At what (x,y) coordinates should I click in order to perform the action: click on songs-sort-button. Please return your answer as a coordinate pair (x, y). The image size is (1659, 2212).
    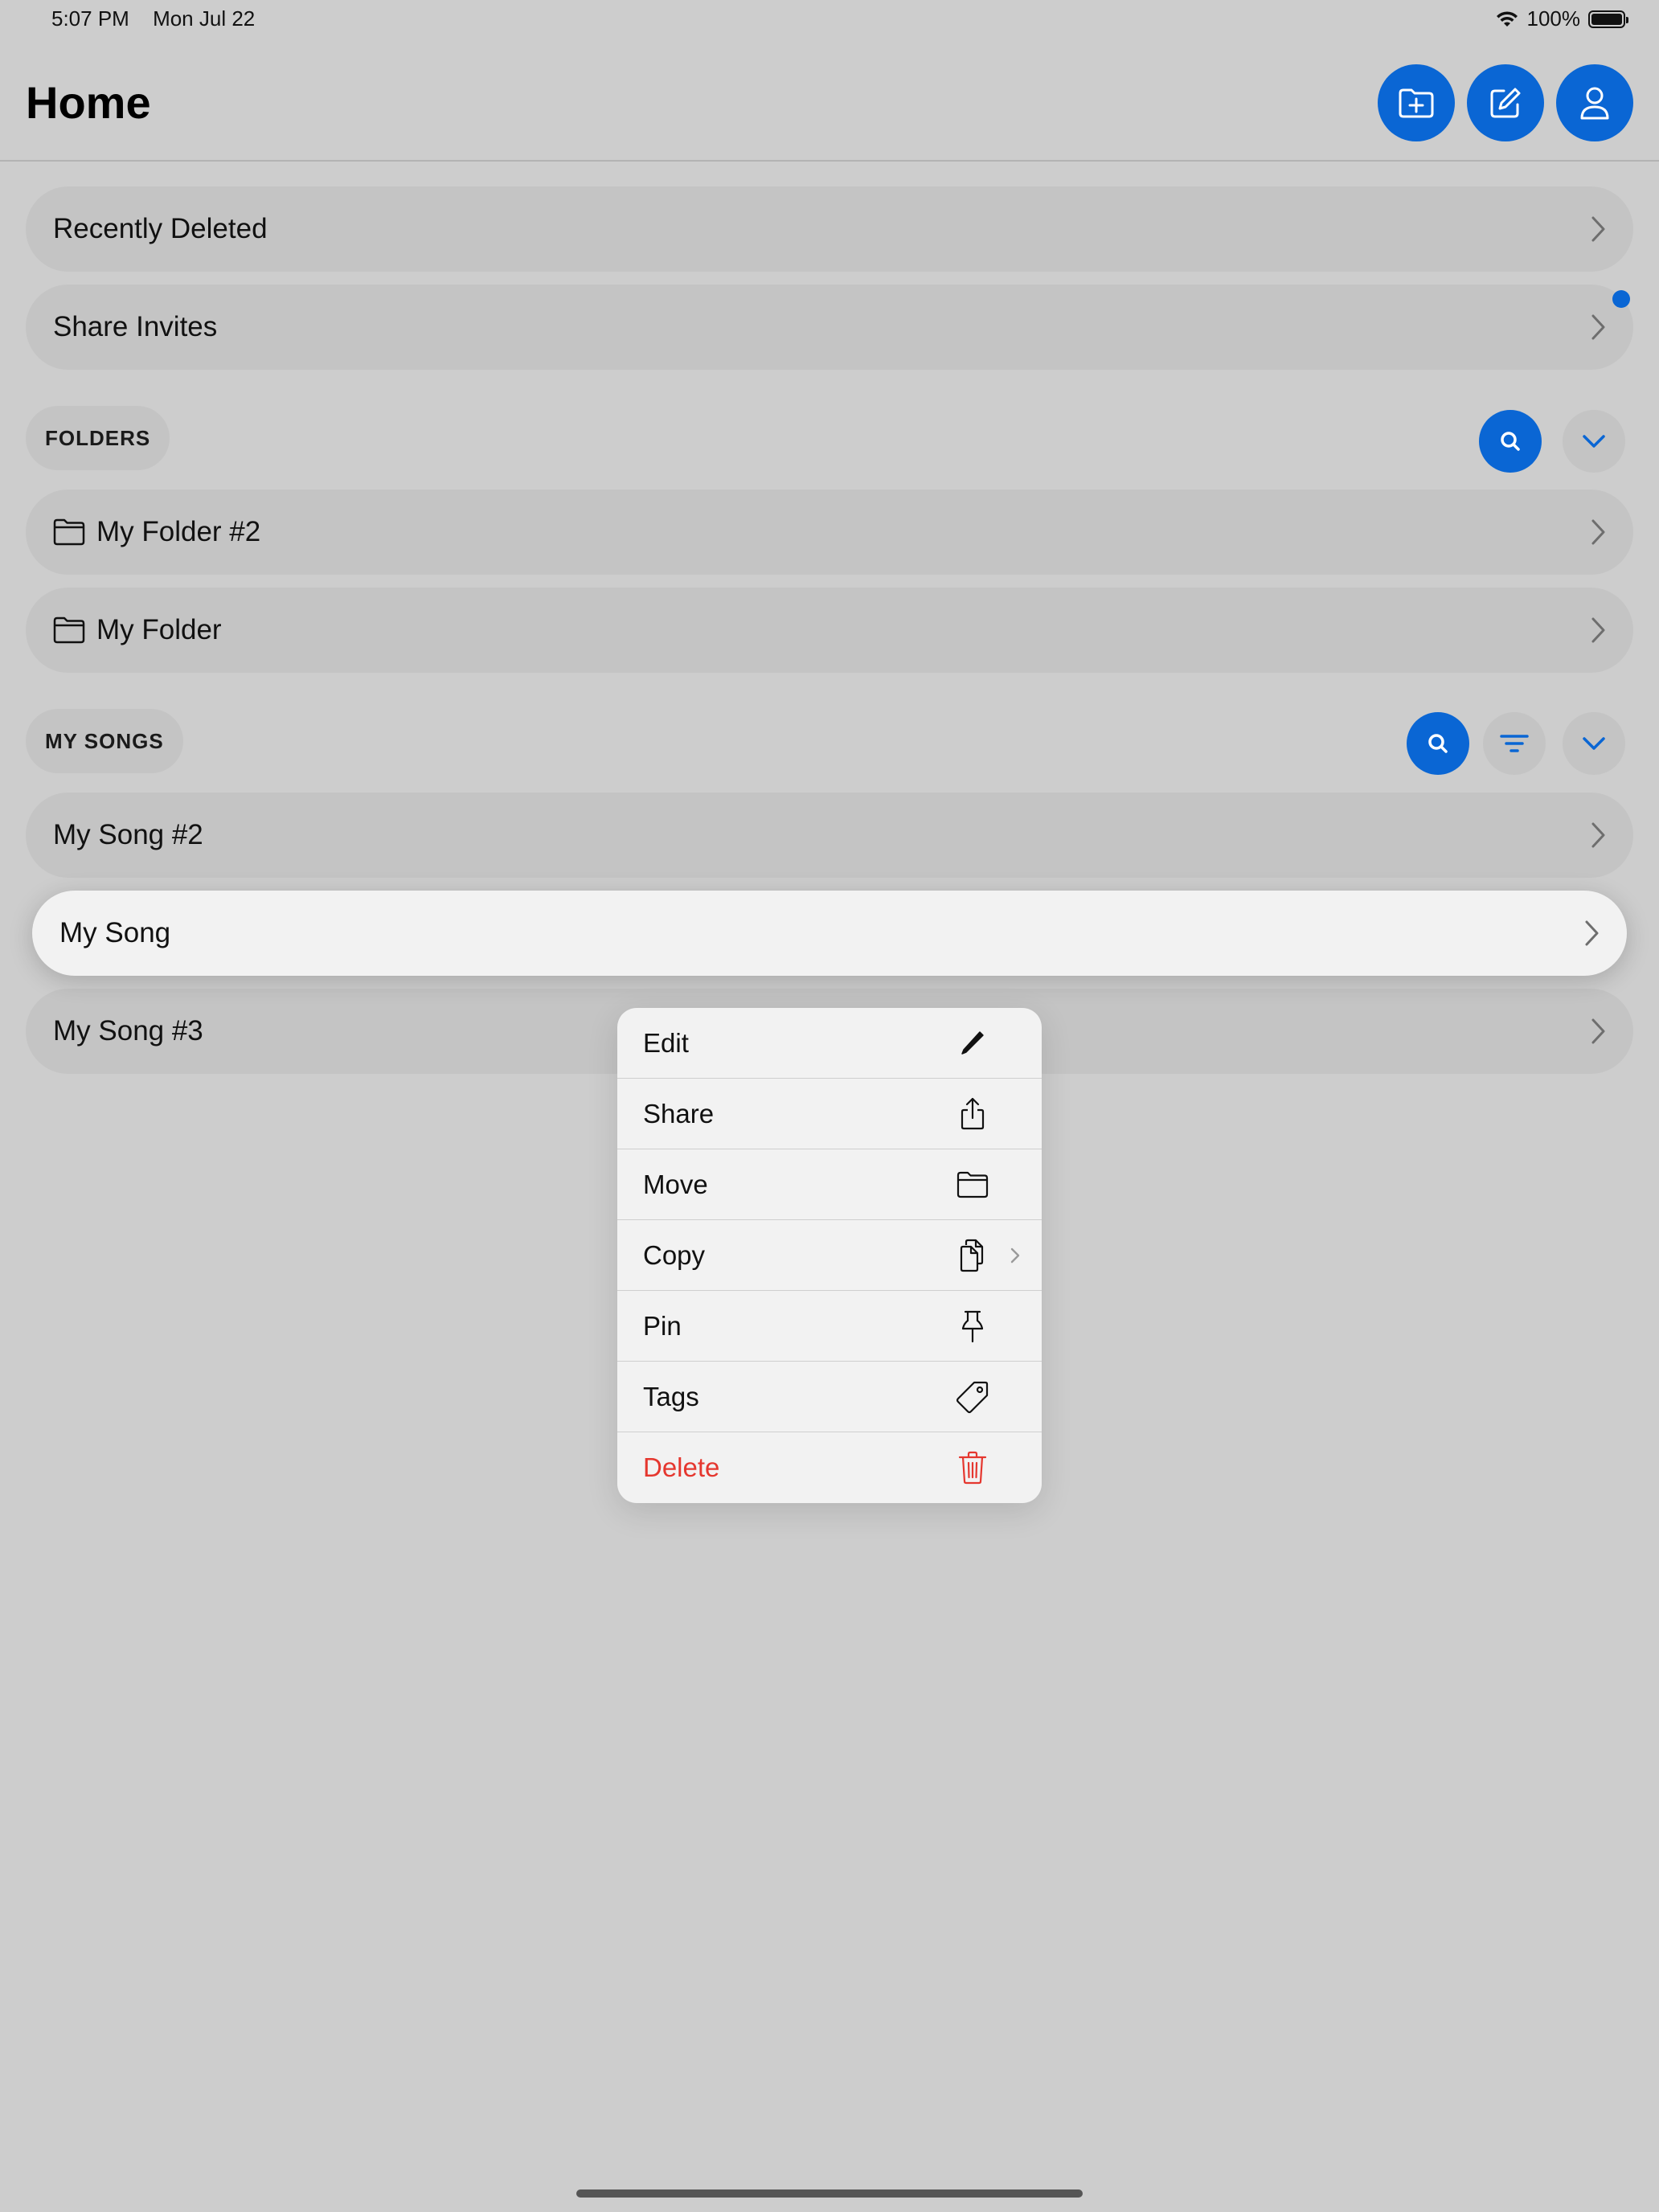
    Looking at the image, I should click on (1514, 743).